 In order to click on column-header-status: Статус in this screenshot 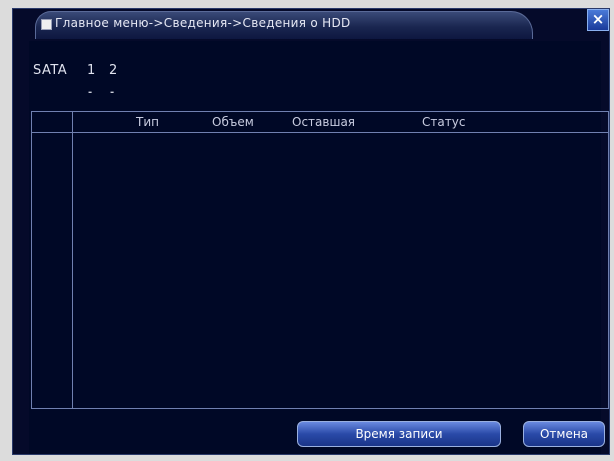, I will do `click(444, 122)`.